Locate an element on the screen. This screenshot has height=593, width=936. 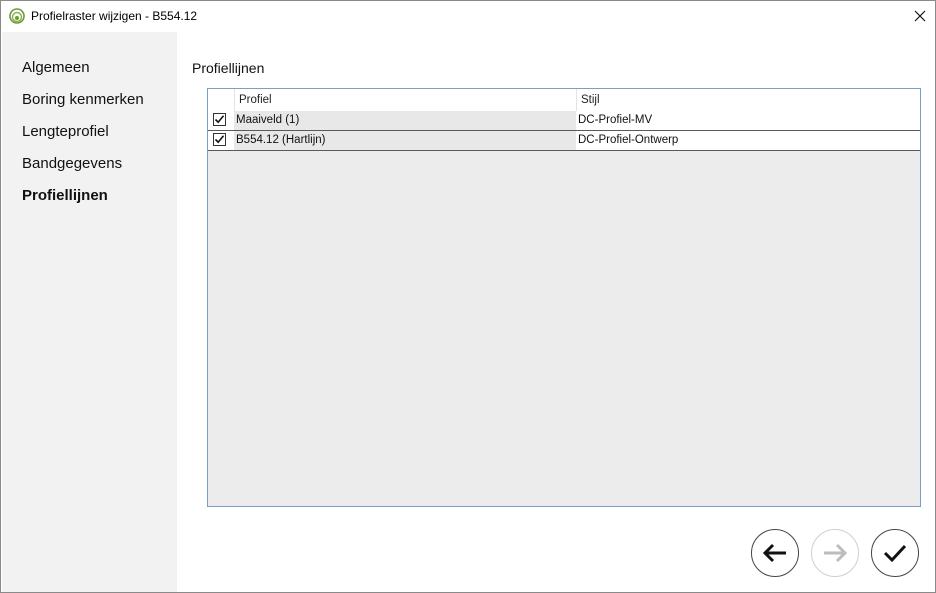
table-row: Maaiveld (1) DC-Profiel-MV is located at coordinates (564, 121).